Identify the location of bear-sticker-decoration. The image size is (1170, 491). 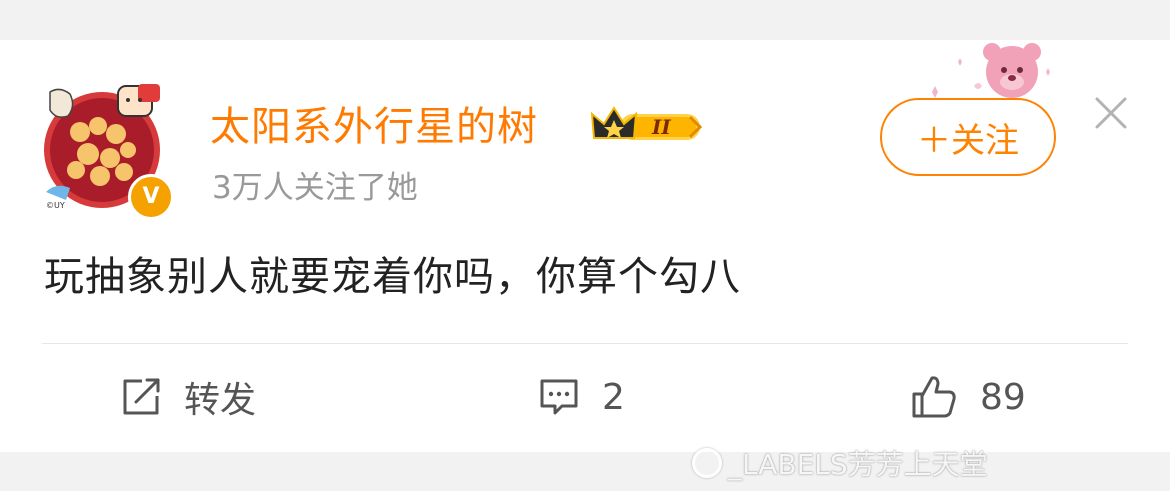
(988, 72).